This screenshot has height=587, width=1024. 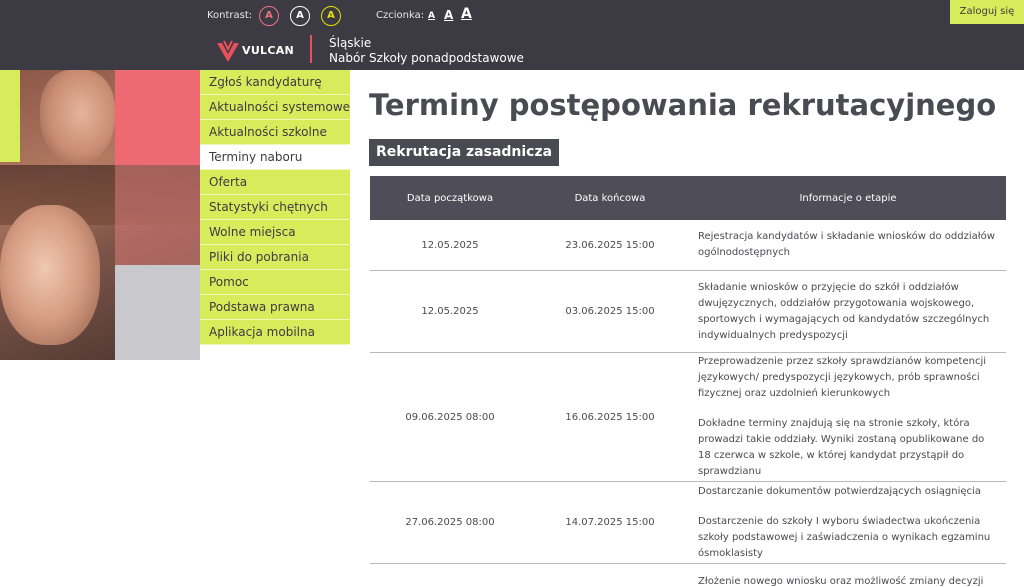 I want to click on menu-item-pliki-do-pobrania: Pliki do pobrania, so click(x=275, y=257).